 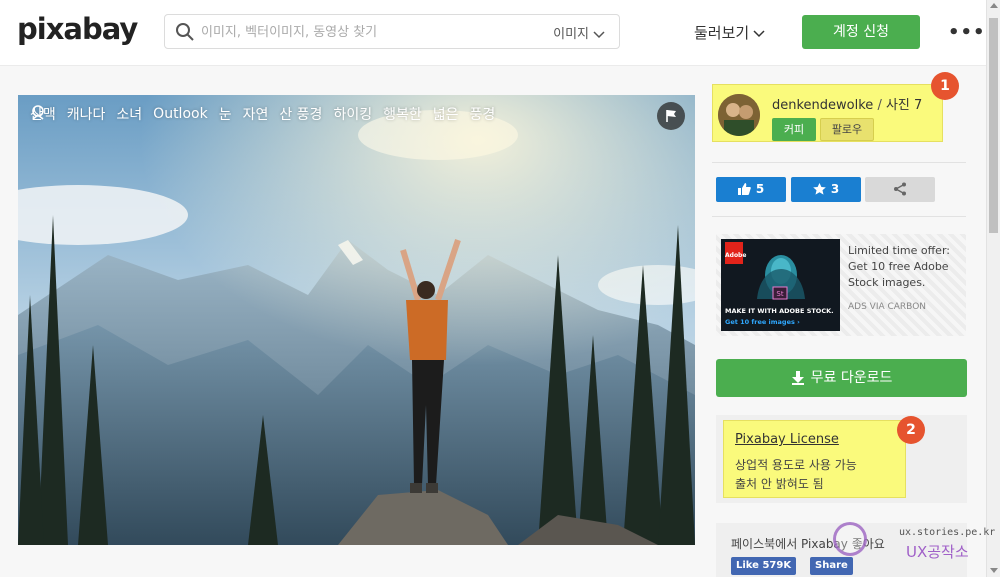 I want to click on favorite-count: 3, so click(x=835, y=189).